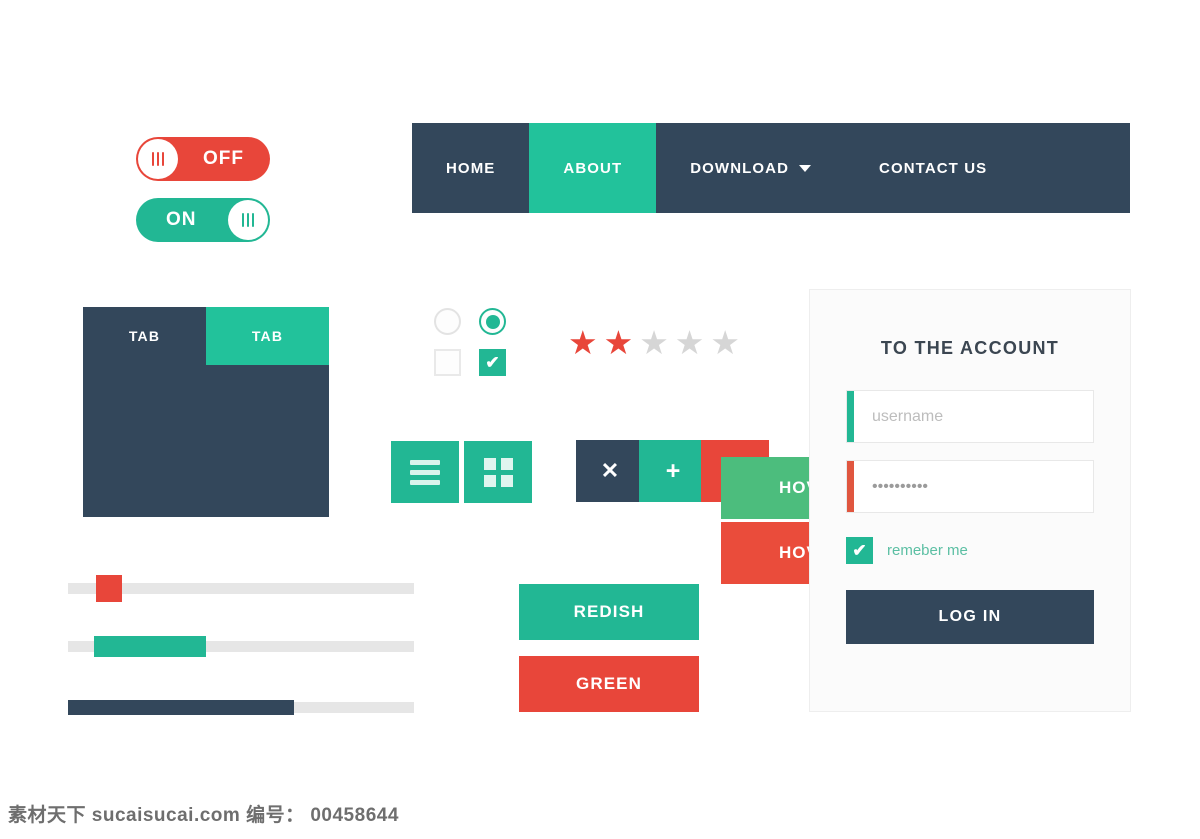  I want to click on nav-item-download: DOWNLOAD, so click(750, 168).